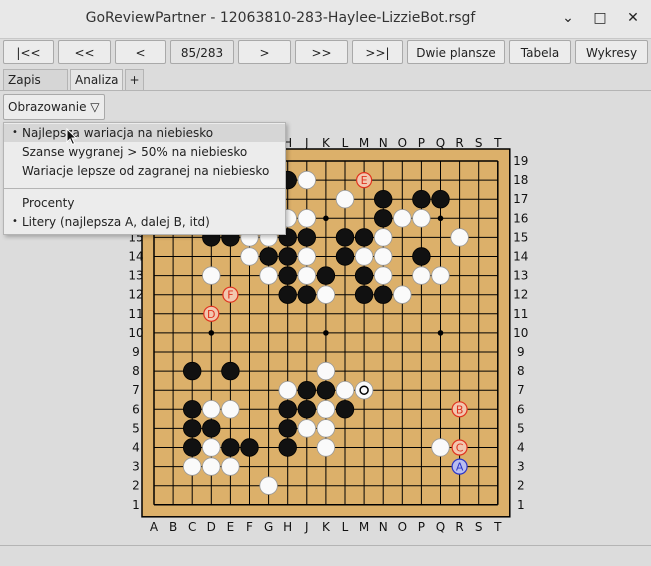 Image resolution: width=651 pixels, height=566 pixels. What do you see at coordinates (144, 222) in the screenshot?
I see `menu-item-letters: • Litery (najlepsza A, dalej B, itd)` at bounding box center [144, 222].